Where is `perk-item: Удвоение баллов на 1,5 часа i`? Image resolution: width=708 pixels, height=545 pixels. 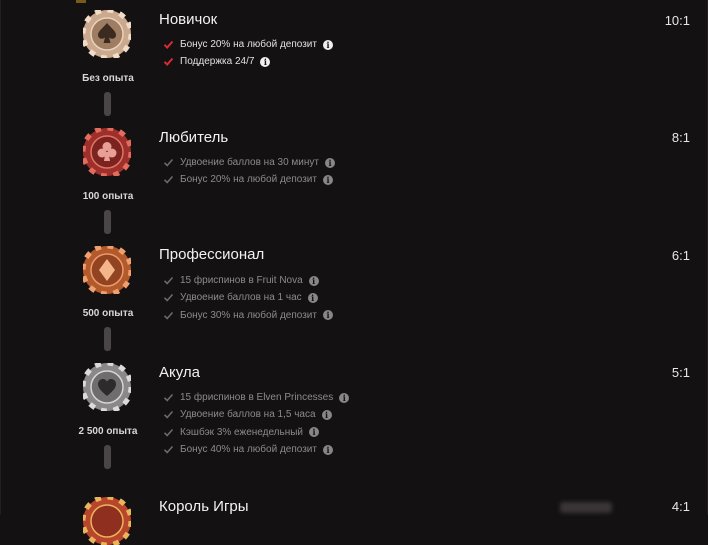
perk-item: Удвоение баллов на 1,5 часа i is located at coordinates (256, 414).